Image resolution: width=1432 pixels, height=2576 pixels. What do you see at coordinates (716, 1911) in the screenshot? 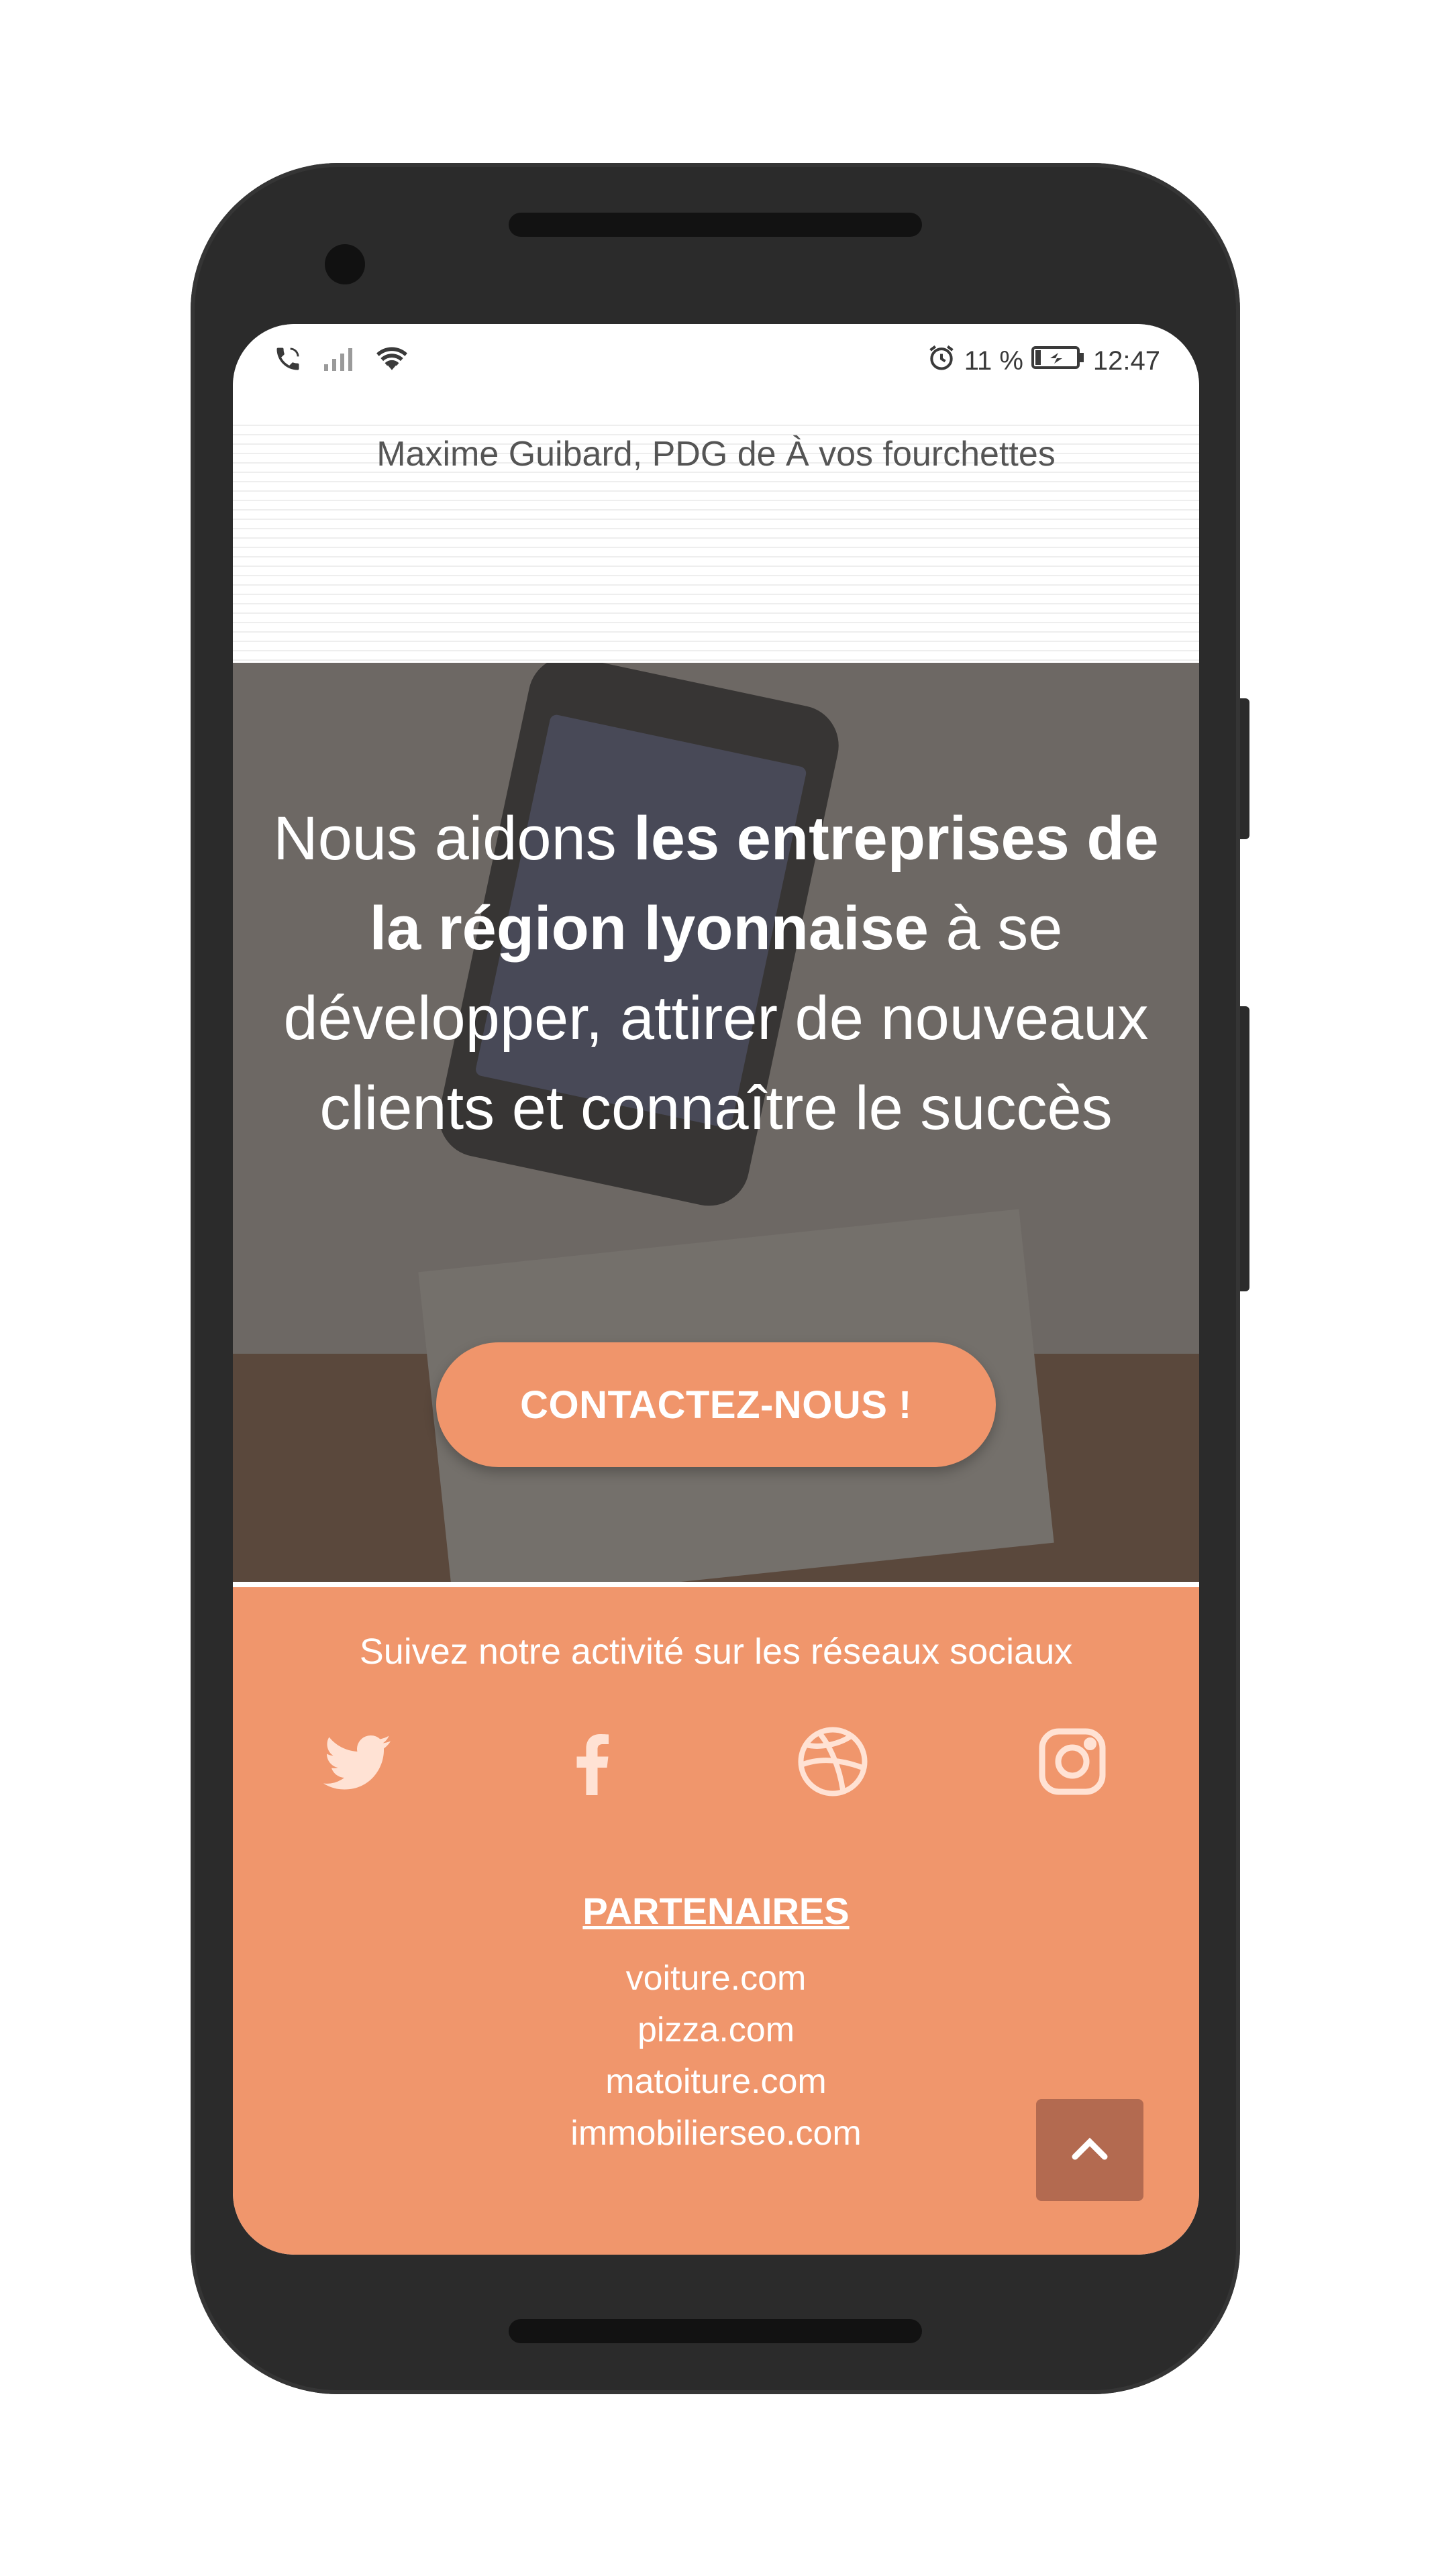
I see `partners-title: PARTENAIRES` at bounding box center [716, 1911].